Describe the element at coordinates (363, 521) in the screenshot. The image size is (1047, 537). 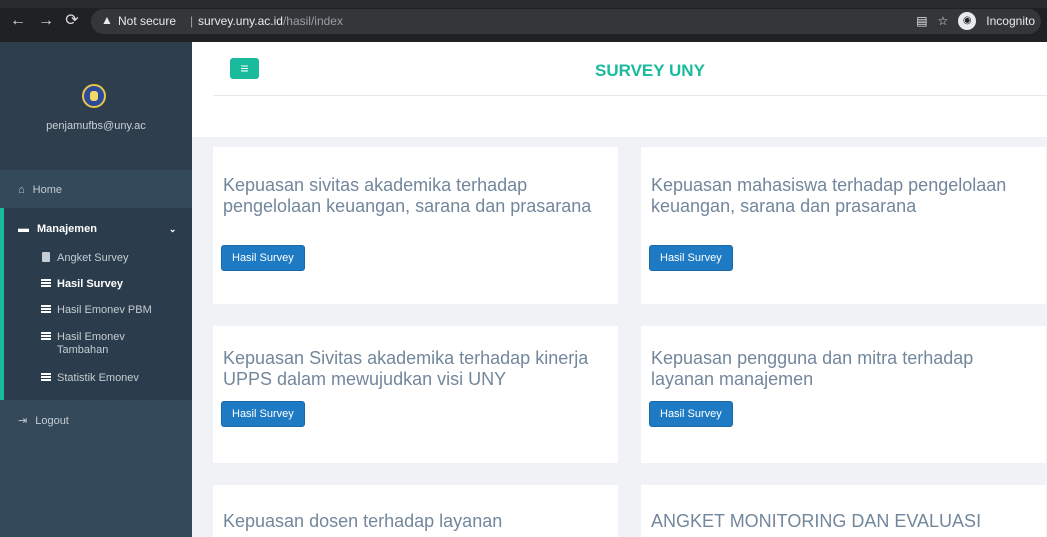
I see `survey-card-title: Kepuasan dosen terhadap layanan` at that location.